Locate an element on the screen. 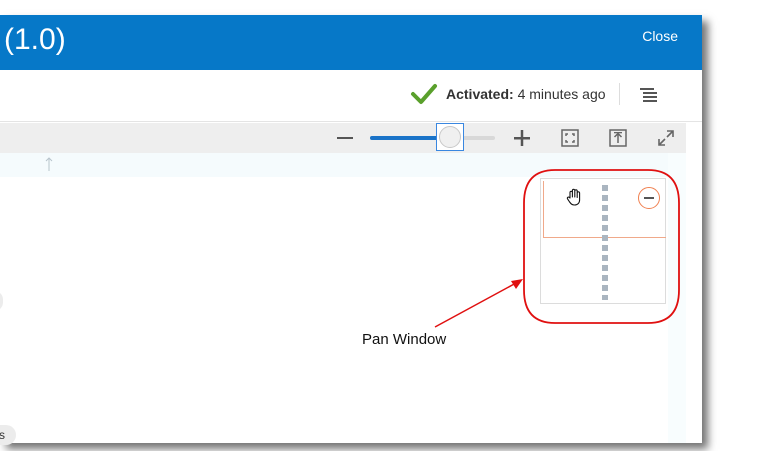 This screenshot has width=783, height=451. annotation-label: Pan Window is located at coordinates (404, 339).